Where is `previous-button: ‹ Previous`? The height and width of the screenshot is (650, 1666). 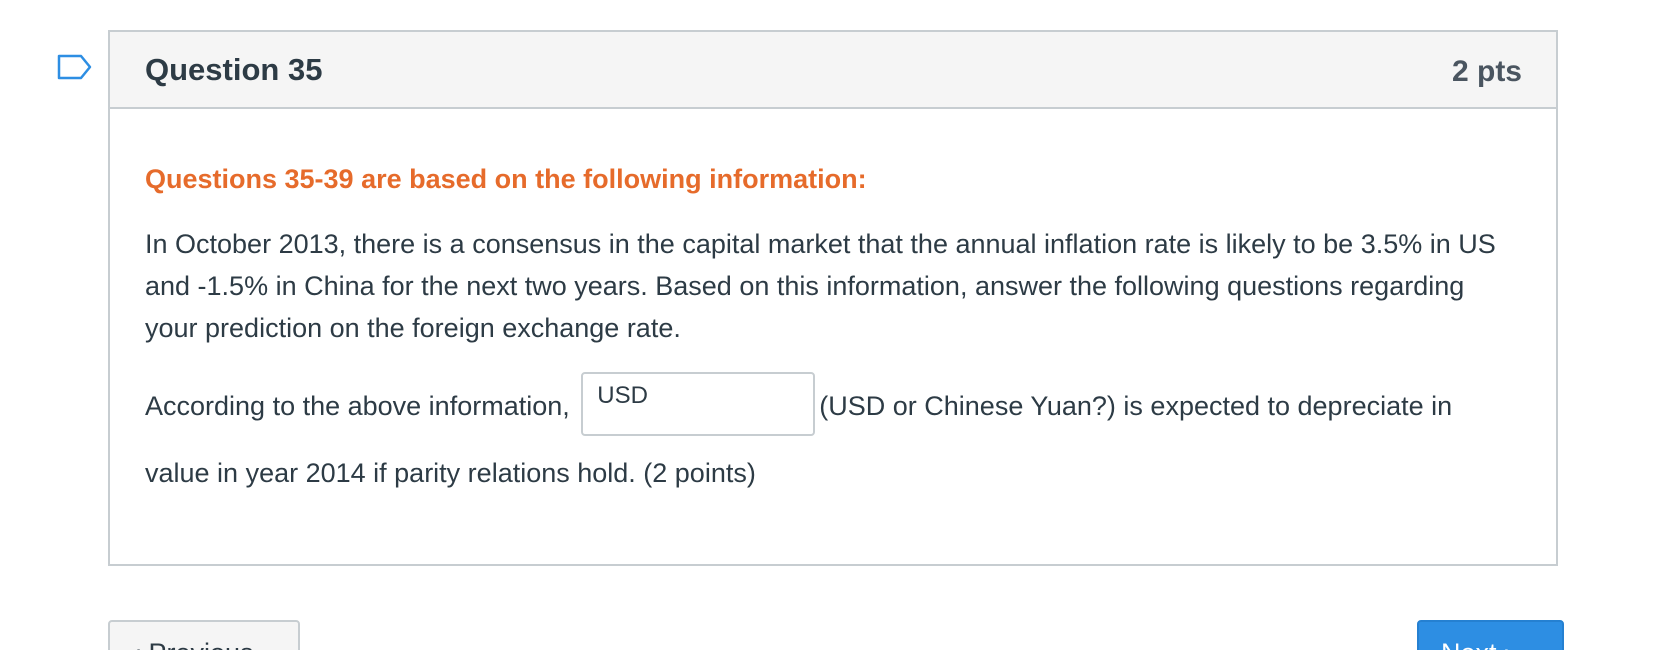
previous-button: ‹ Previous is located at coordinates (204, 635).